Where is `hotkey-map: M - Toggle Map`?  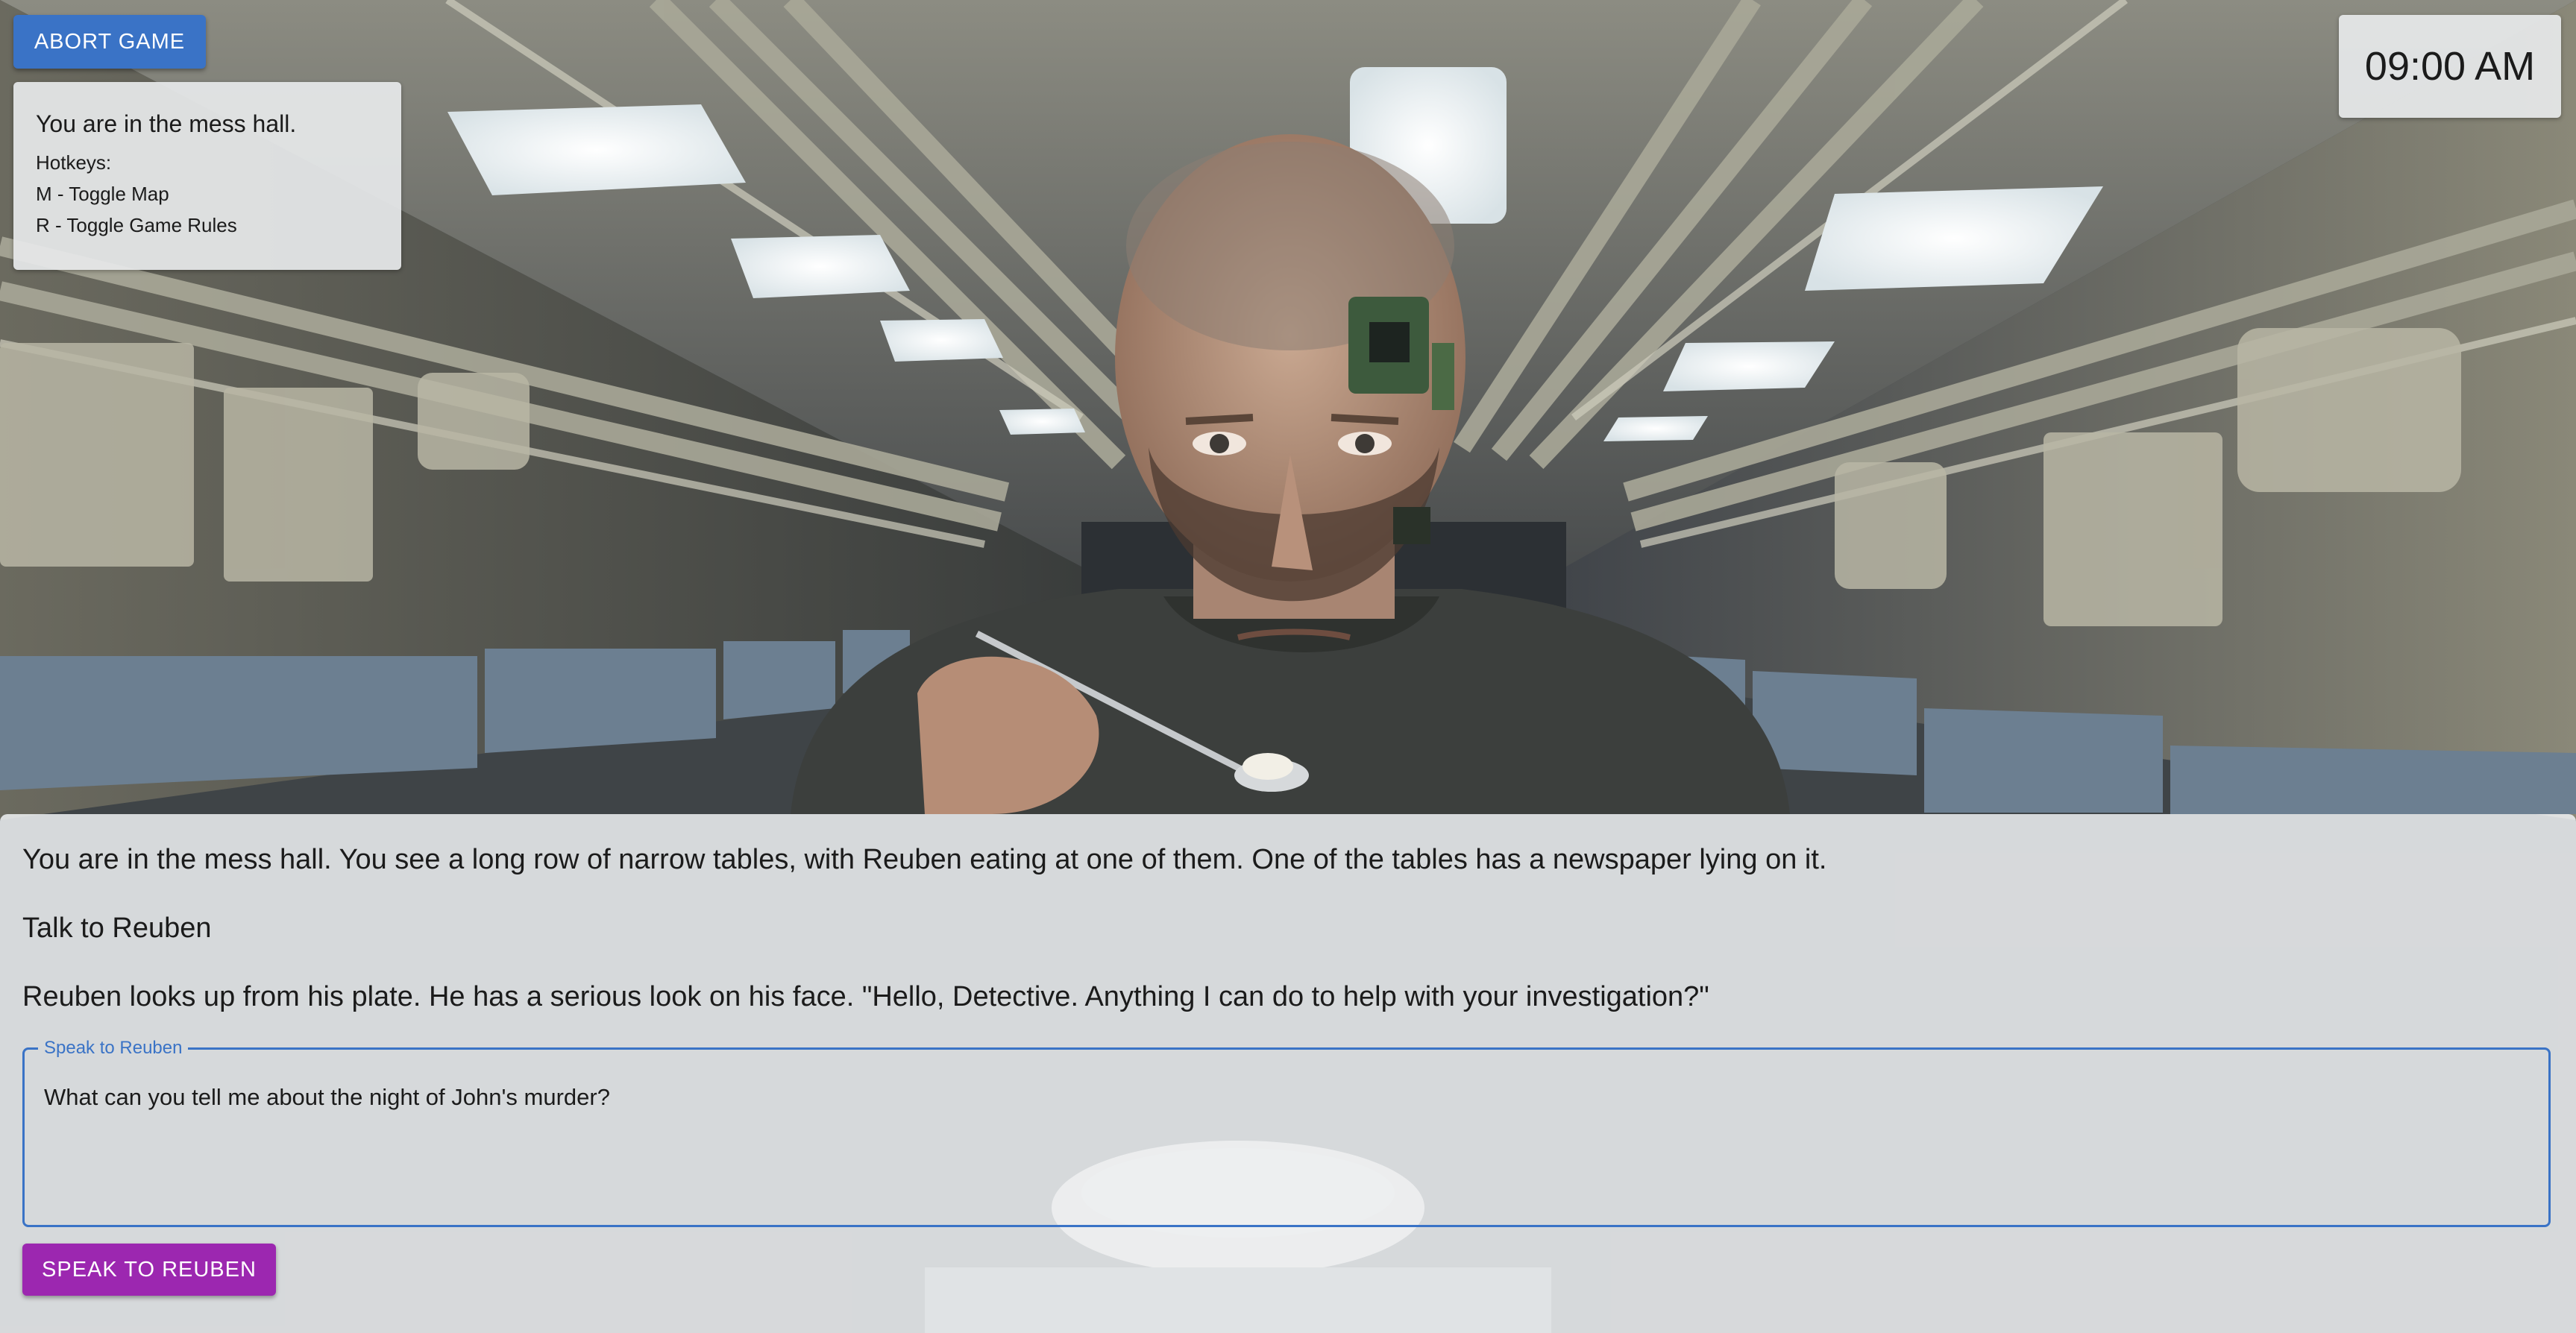
hotkey-map: M - Toggle Map is located at coordinates (103, 194).